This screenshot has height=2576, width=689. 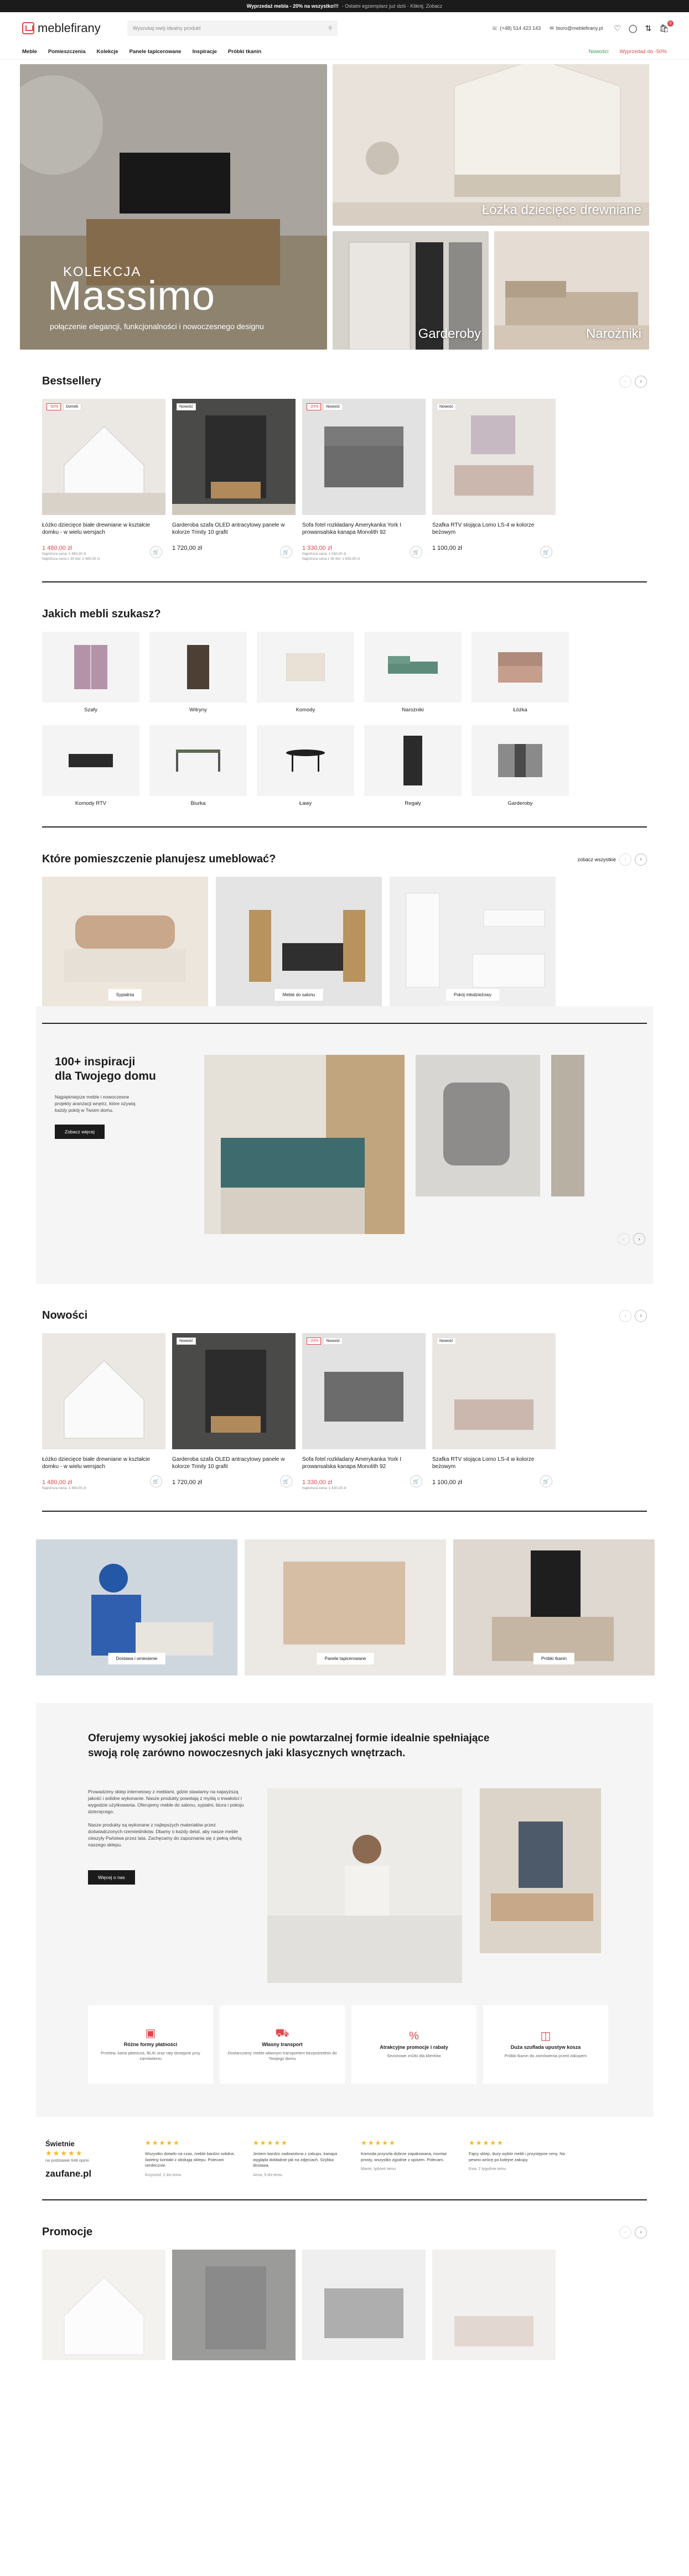 I want to click on nav-item-panele: Panele tapicerowane, so click(x=155, y=52).